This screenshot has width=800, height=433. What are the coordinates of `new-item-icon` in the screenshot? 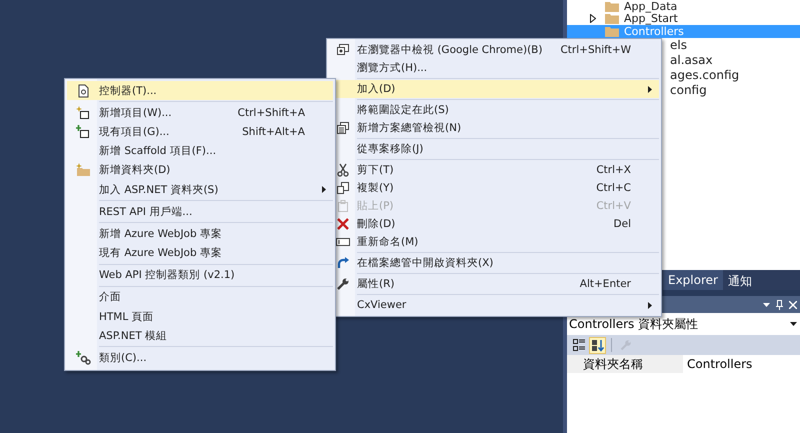 It's located at (83, 113).